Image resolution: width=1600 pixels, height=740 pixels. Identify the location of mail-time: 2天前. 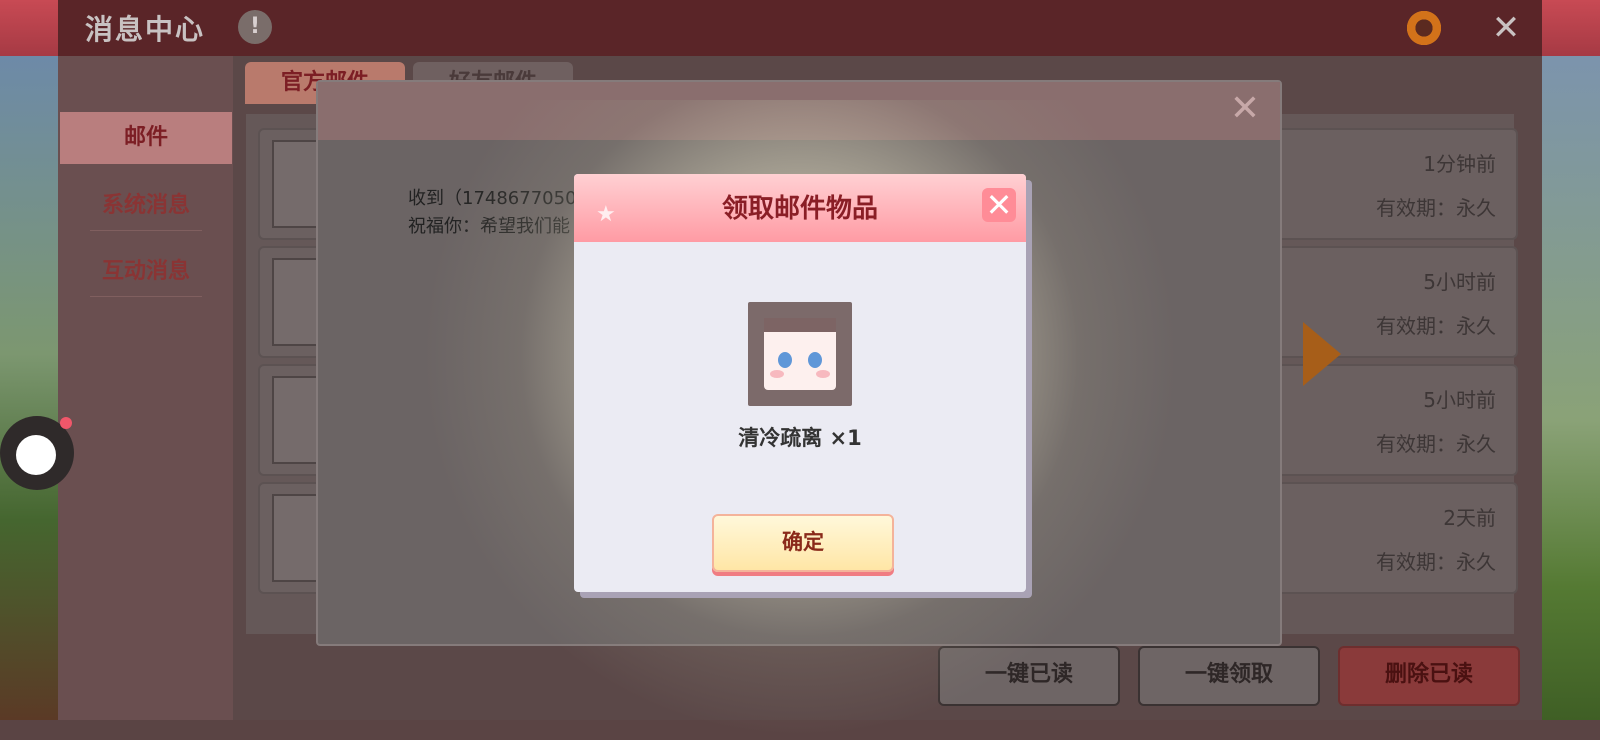
(1469, 518).